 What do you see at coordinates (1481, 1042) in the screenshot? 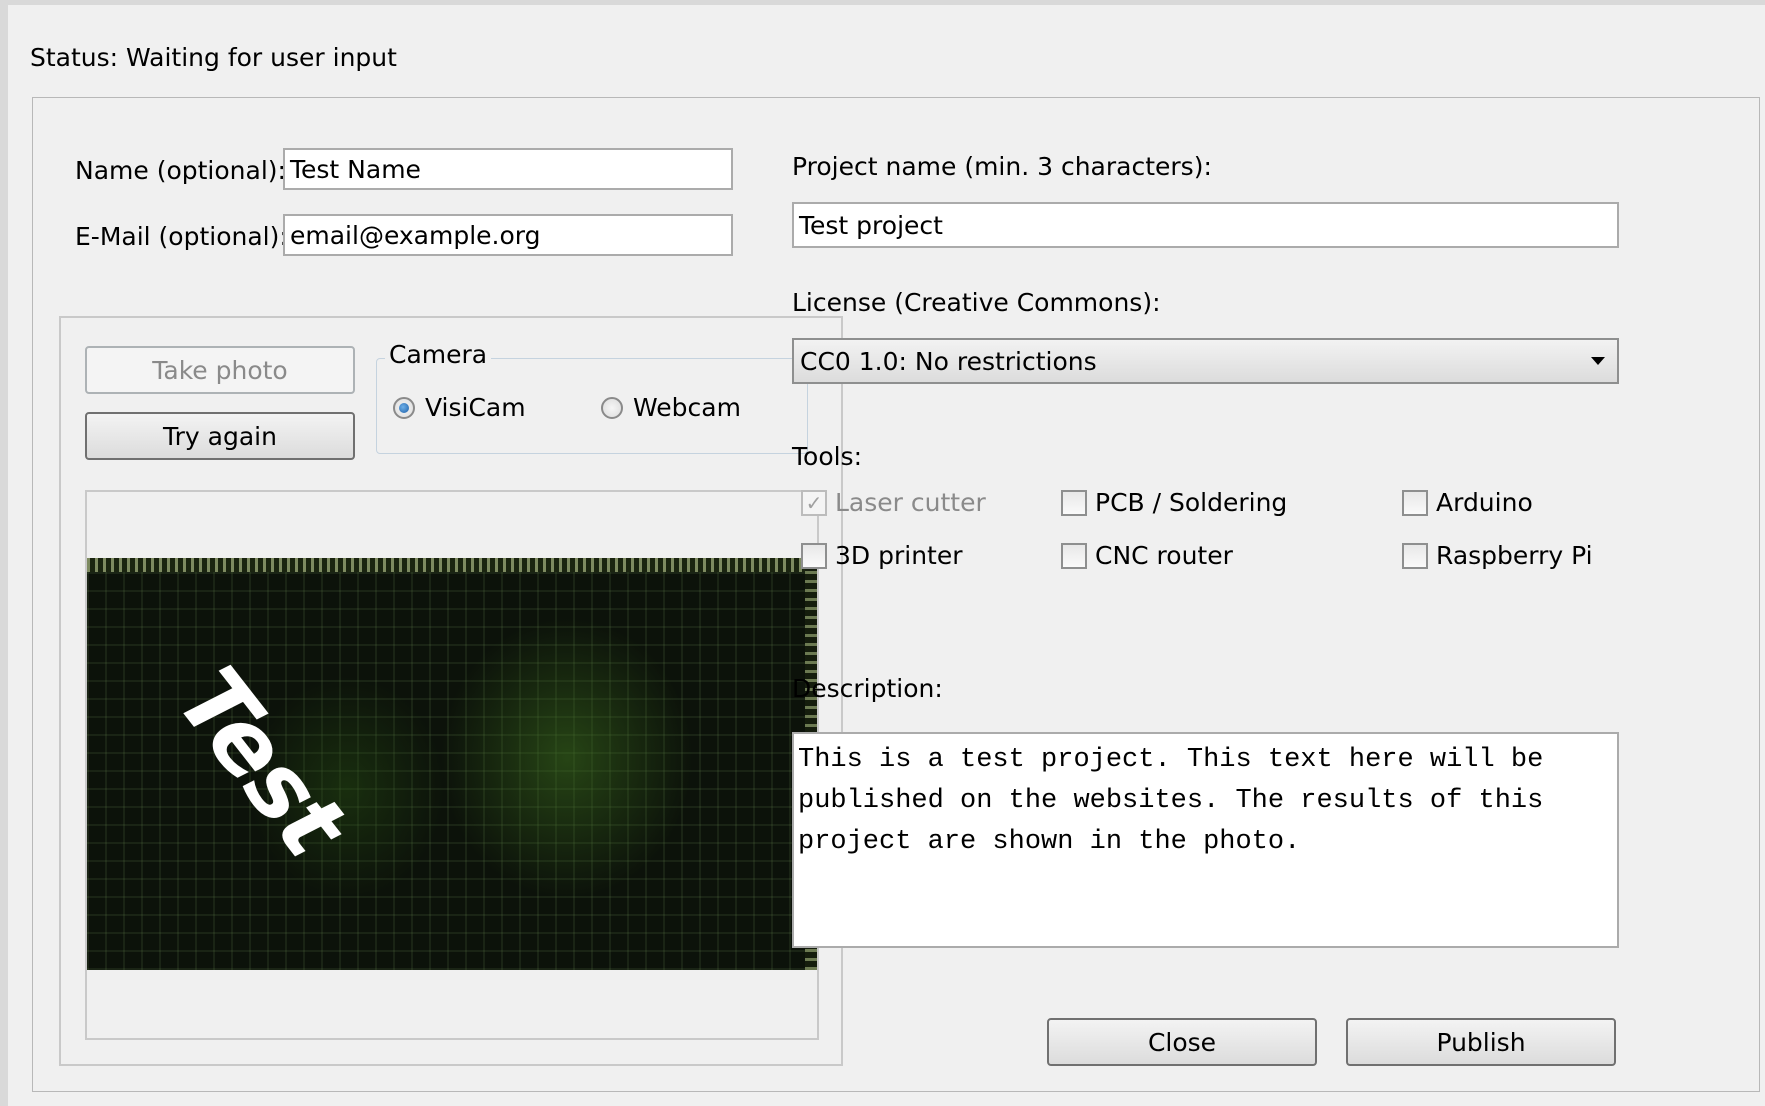
I see `publish-button: Publish` at bounding box center [1481, 1042].